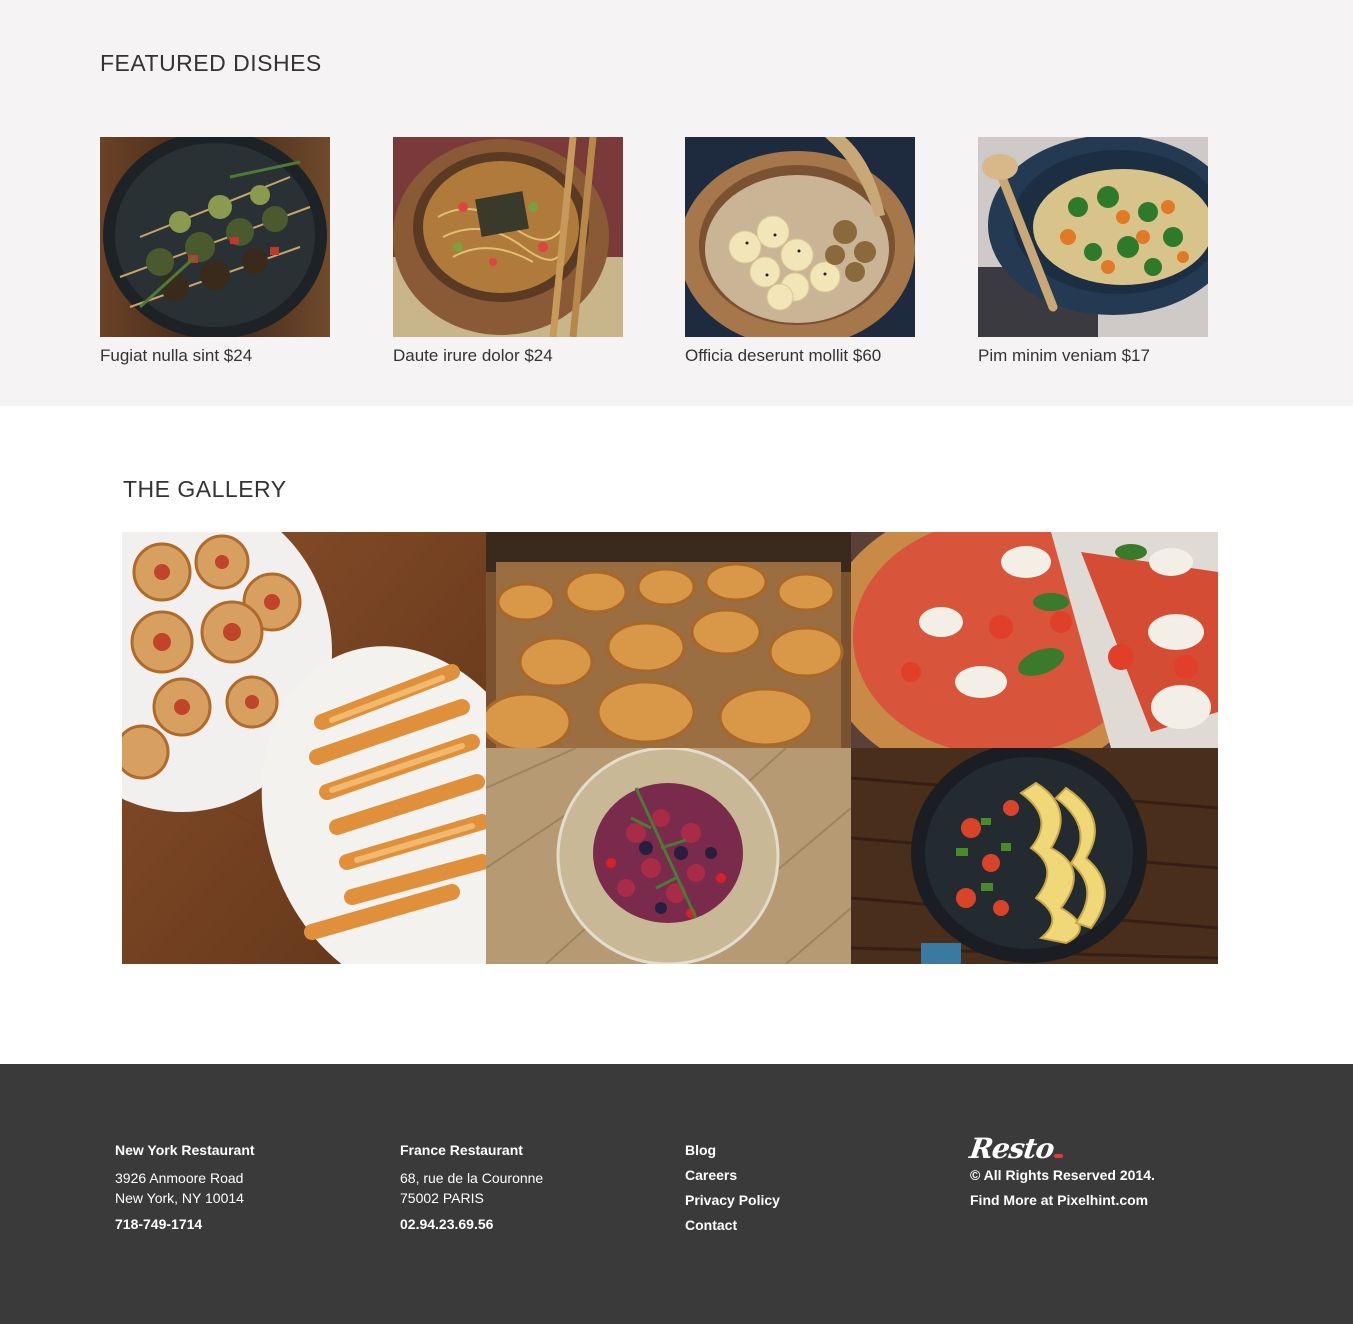  I want to click on copyright-text: © All Rights Reserved 2014., so click(1062, 1175).